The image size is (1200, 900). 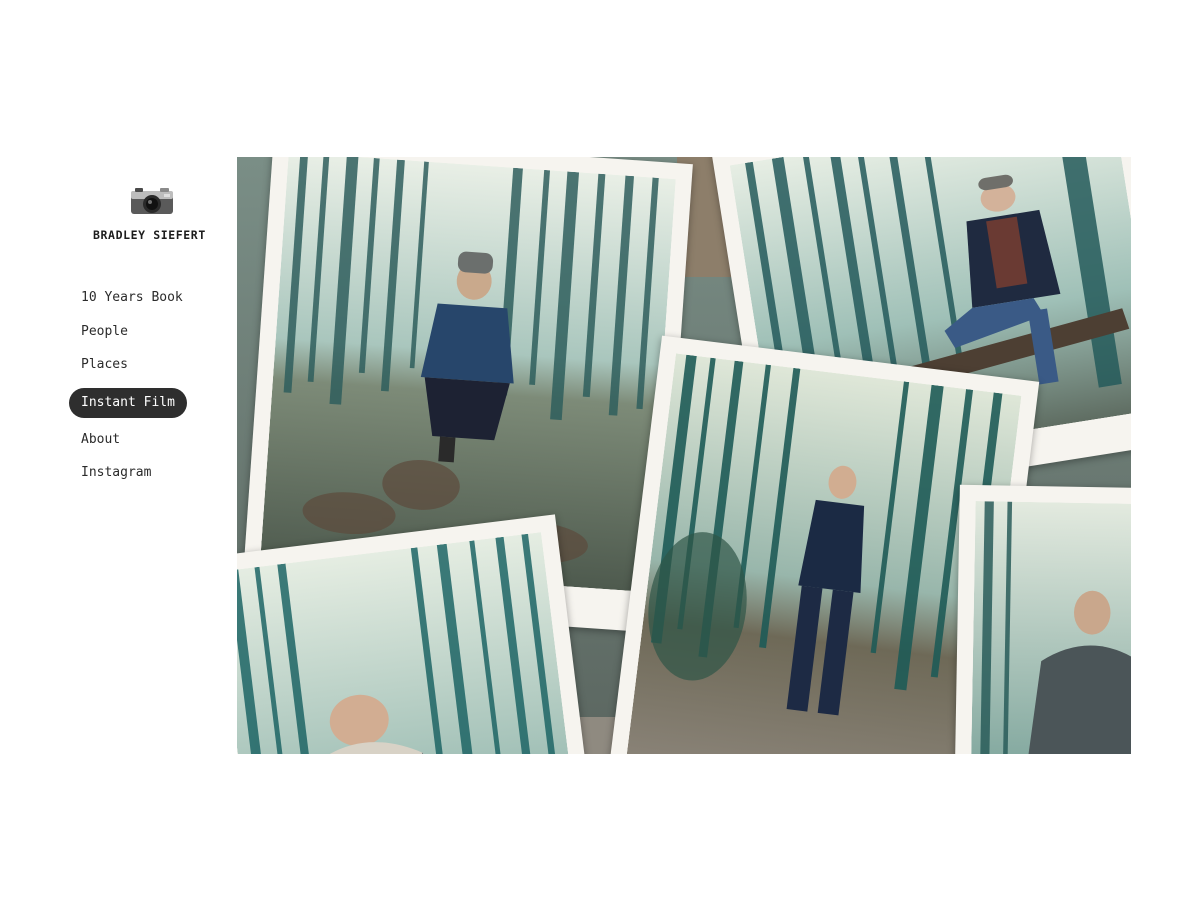 I want to click on nav-link-10-years-book: 10 Years Book, so click(x=132, y=298).